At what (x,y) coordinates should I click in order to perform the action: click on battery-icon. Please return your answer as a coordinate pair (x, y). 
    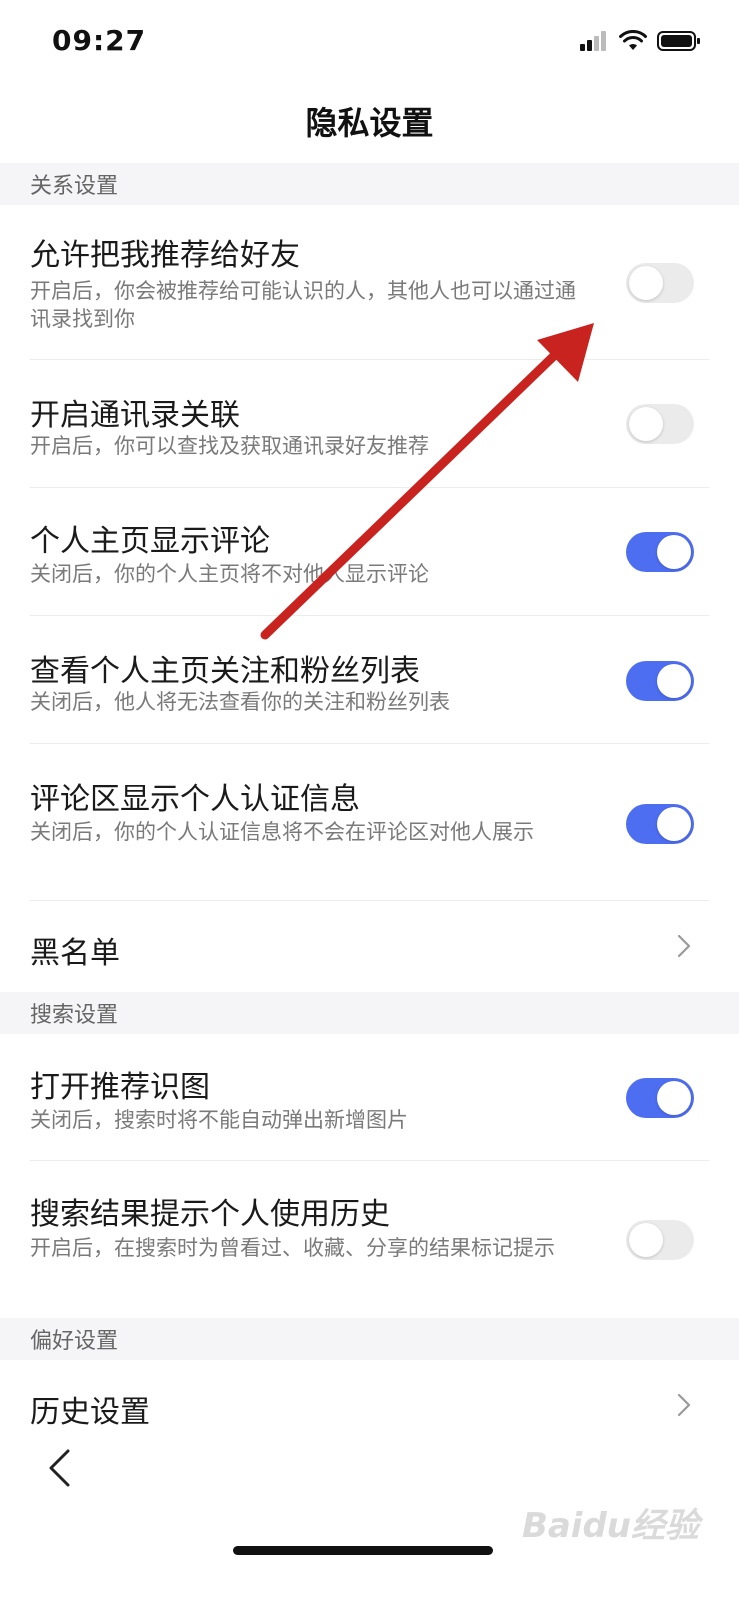
    Looking at the image, I should click on (678, 41).